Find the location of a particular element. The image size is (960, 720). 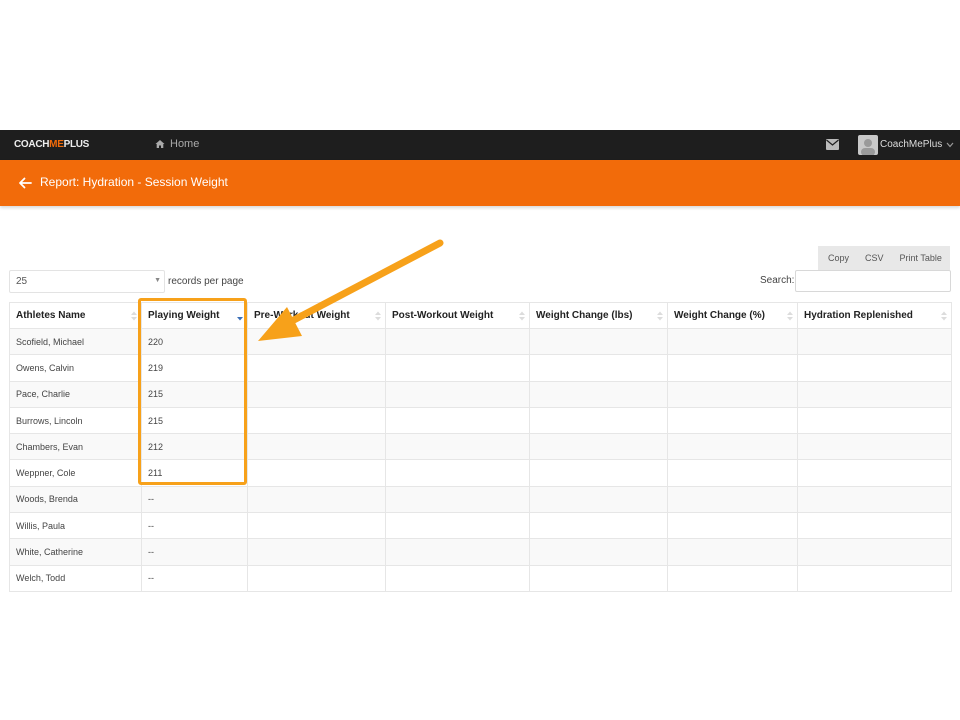

column-header-label: Hydration Replenished is located at coordinates (858, 315).